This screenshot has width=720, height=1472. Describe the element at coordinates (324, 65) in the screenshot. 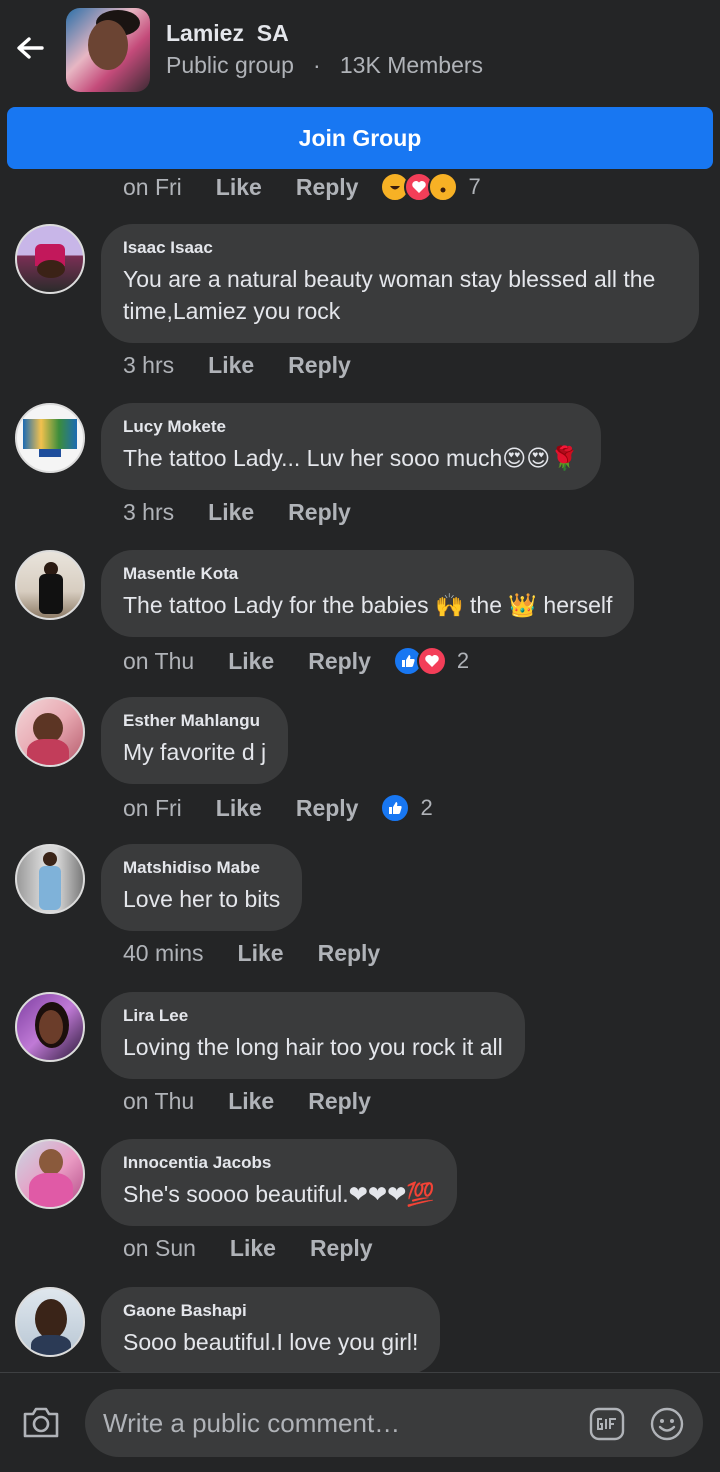

I see `group-meta: Public group · 13K Members` at that location.